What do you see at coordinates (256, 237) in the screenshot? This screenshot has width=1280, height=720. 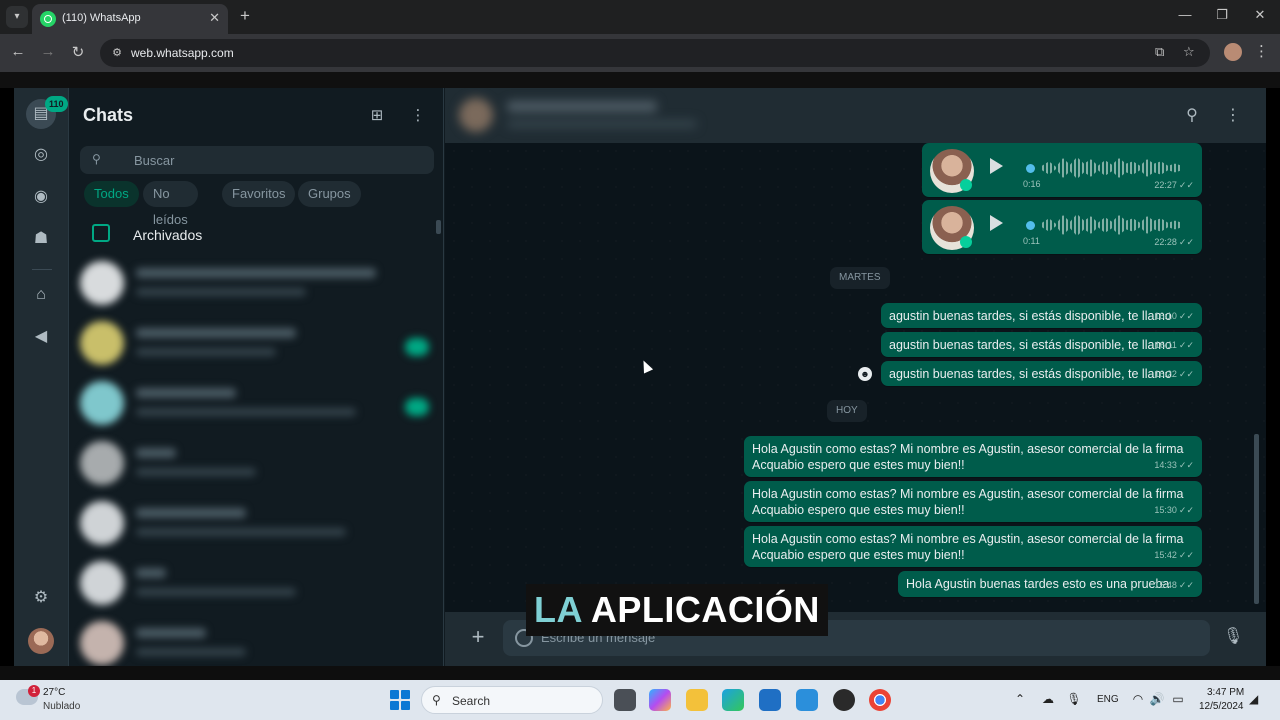 I see `archived-chats-row: Archivados` at bounding box center [256, 237].